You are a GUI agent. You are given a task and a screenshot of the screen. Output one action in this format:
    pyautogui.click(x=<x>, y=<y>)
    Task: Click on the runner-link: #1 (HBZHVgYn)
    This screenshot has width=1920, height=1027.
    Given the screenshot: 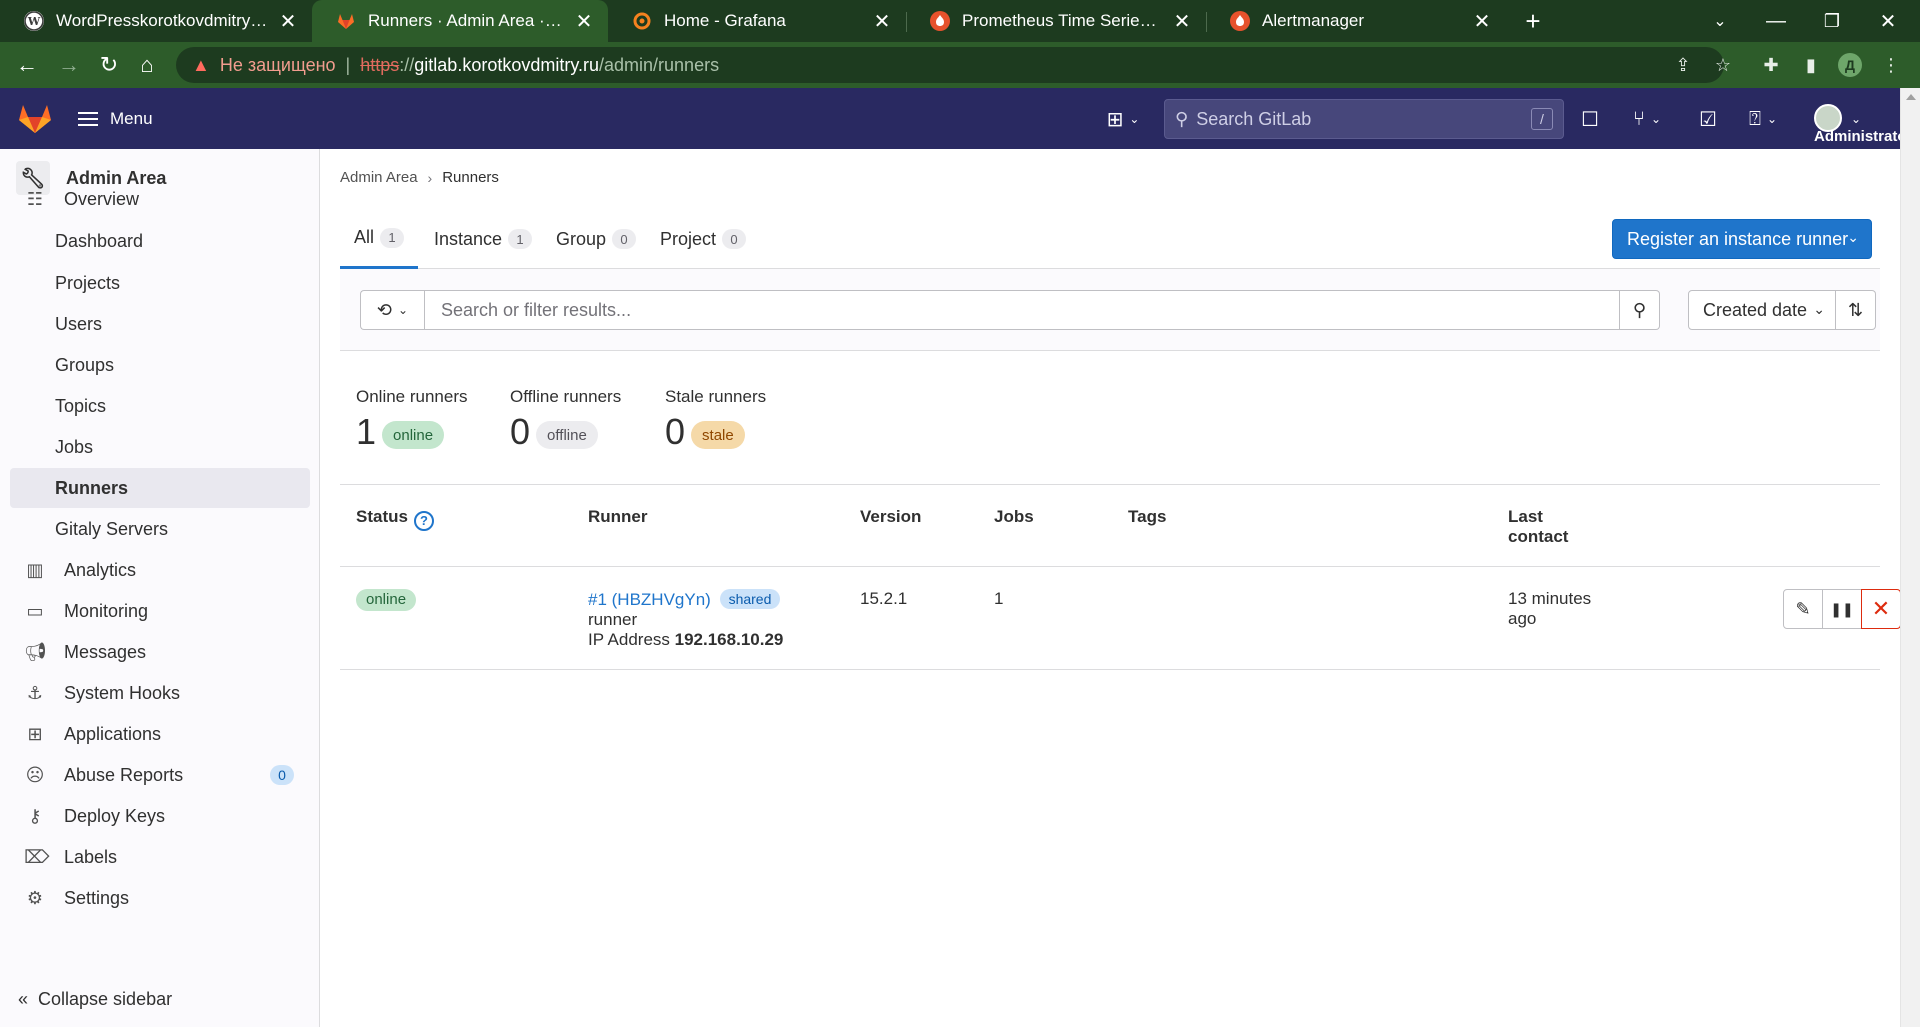 What is the action you would take?
    pyautogui.click(x=649, y=599)
    